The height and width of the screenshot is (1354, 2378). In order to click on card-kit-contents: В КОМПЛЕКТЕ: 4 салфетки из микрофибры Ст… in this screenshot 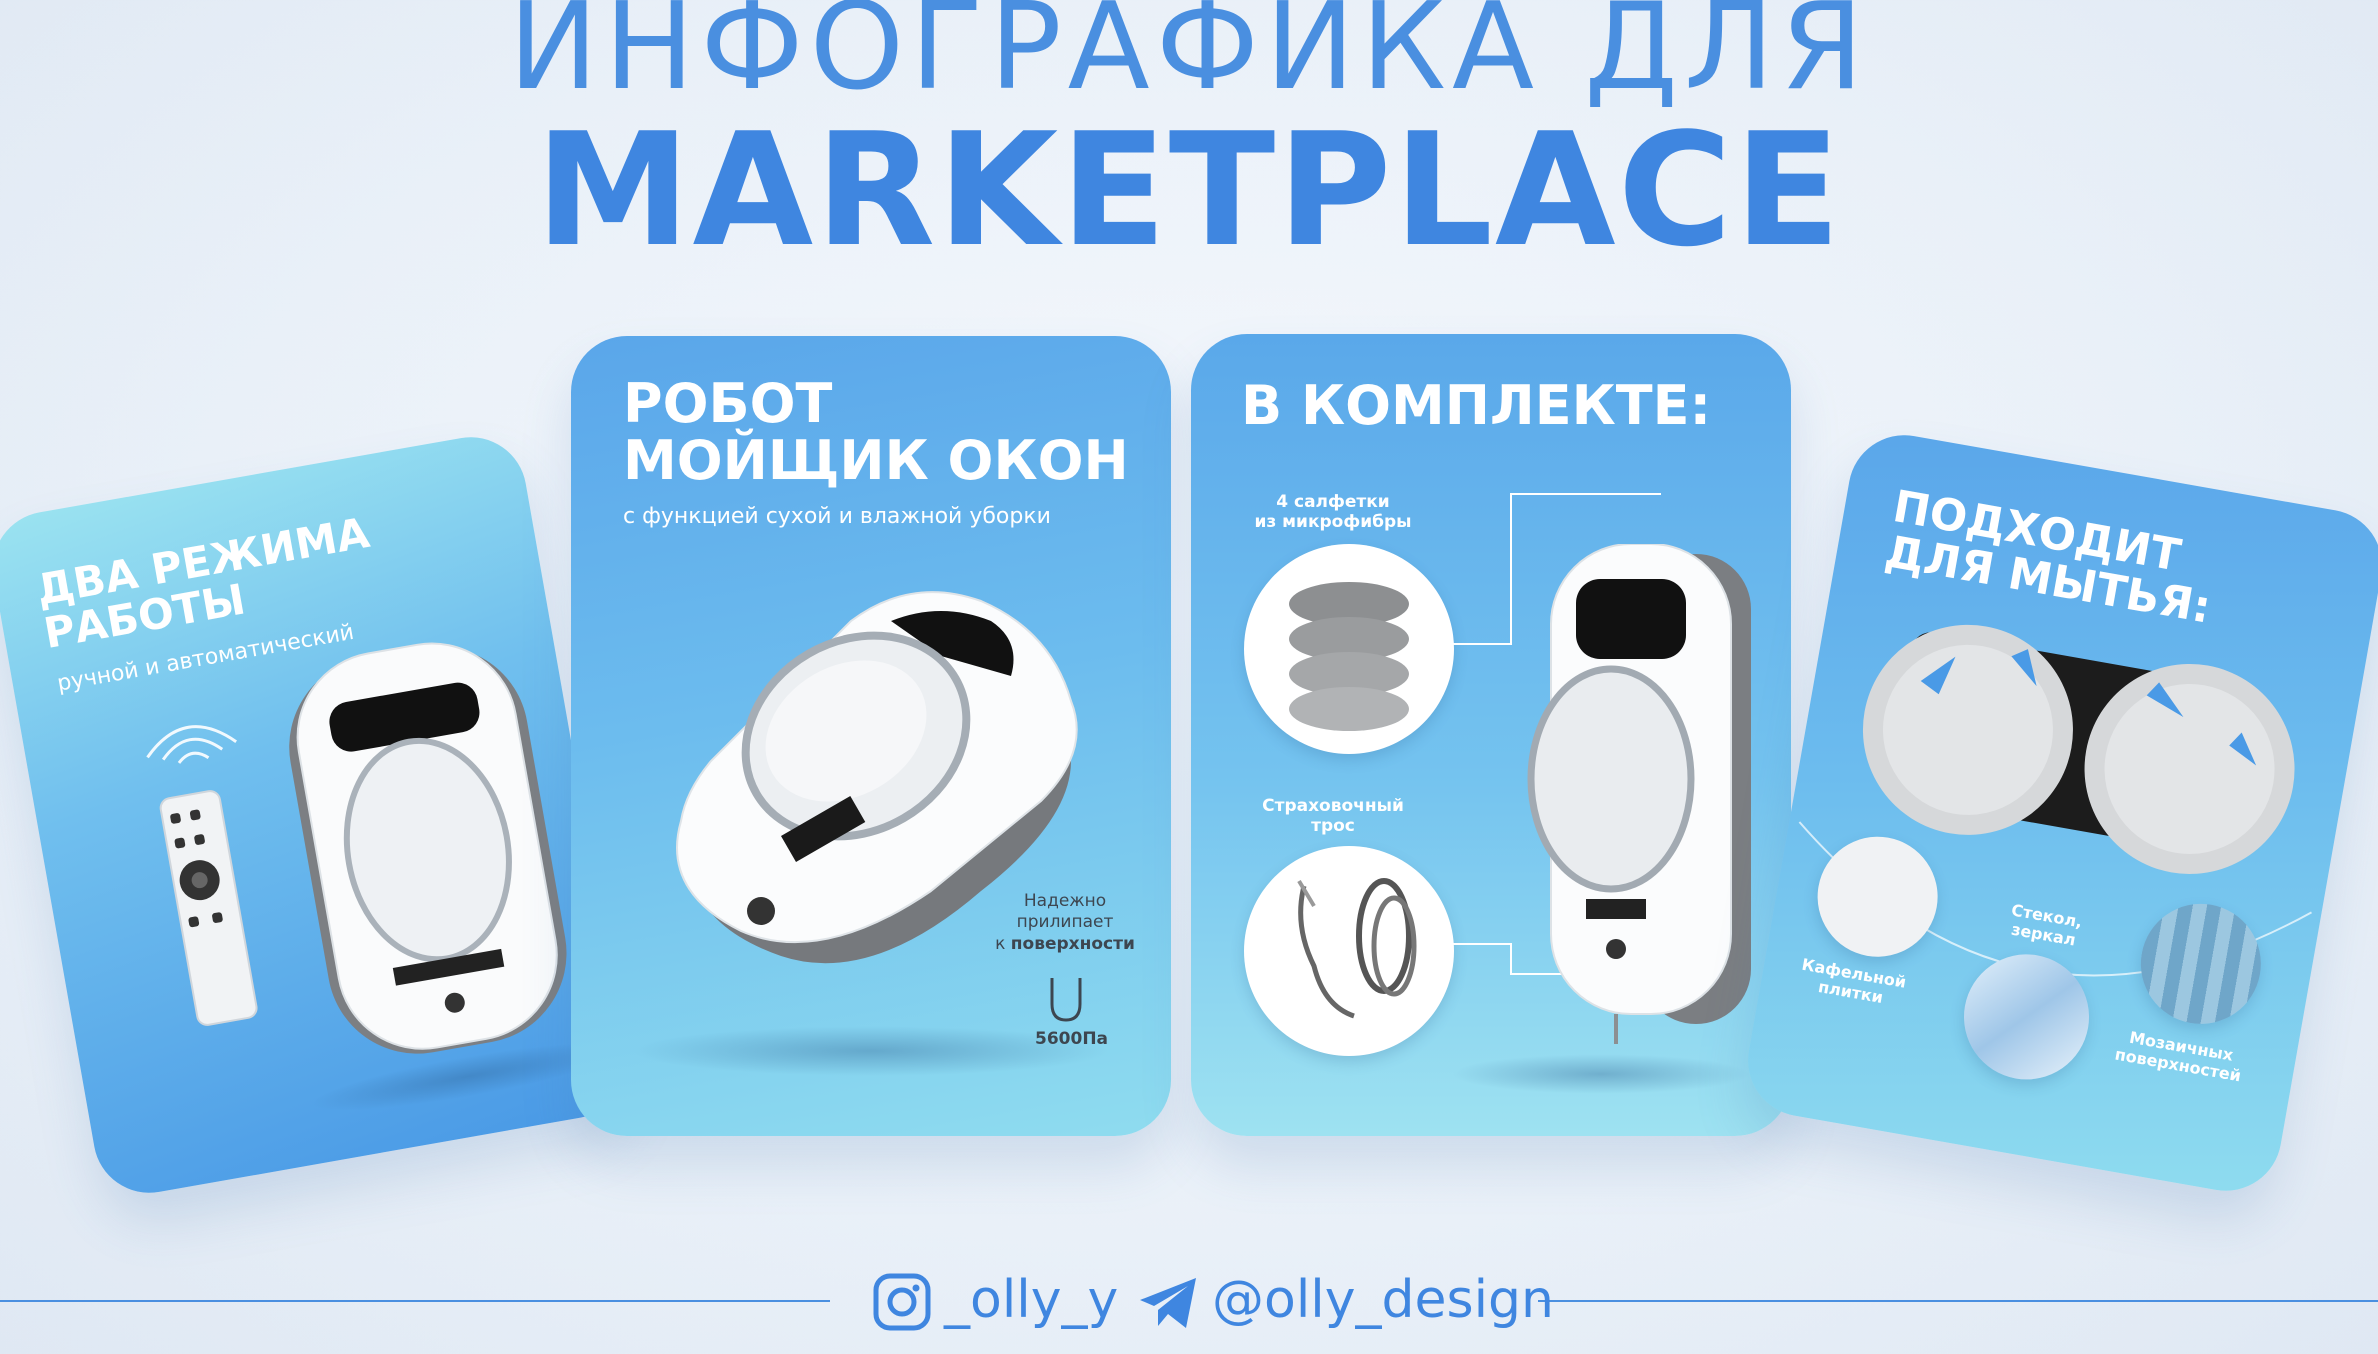, I will do `click(1491, 735)`.